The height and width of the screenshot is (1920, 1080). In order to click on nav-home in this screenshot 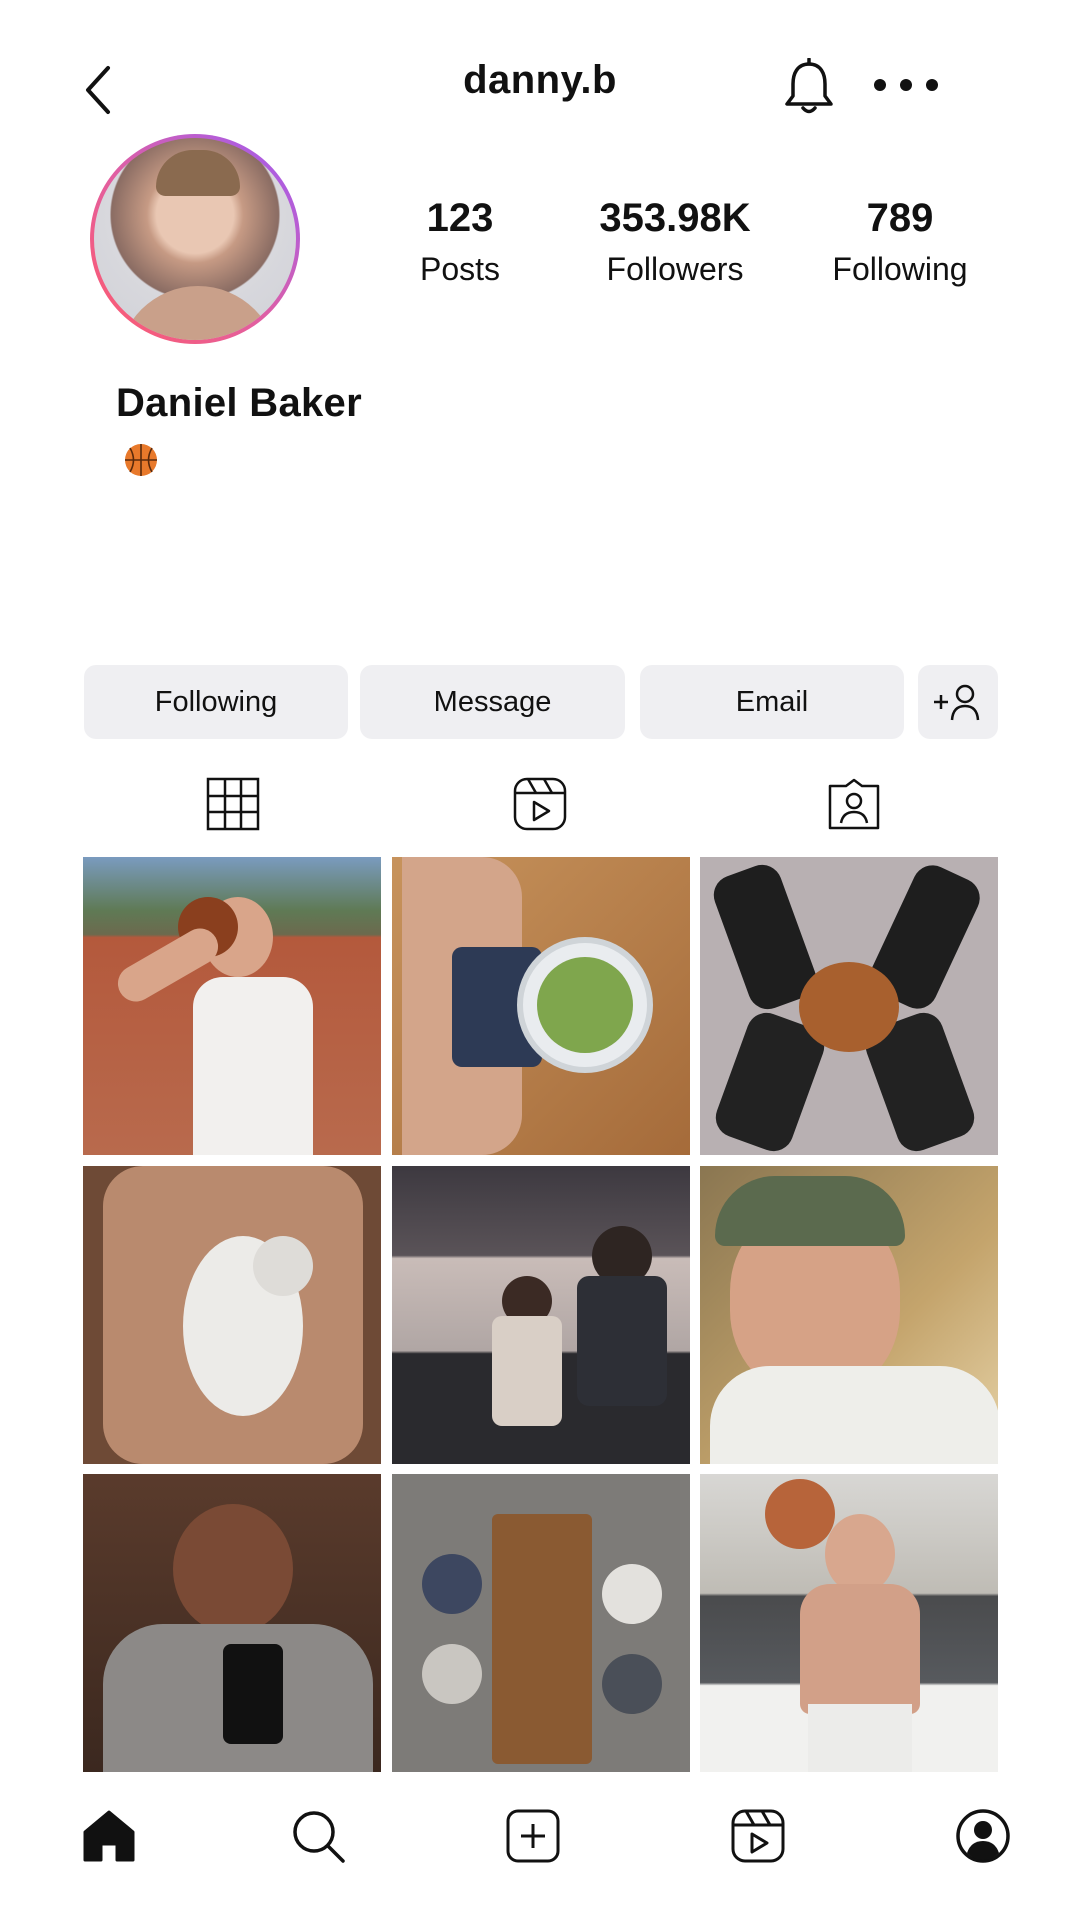, I will do `click(109, 1836)`.